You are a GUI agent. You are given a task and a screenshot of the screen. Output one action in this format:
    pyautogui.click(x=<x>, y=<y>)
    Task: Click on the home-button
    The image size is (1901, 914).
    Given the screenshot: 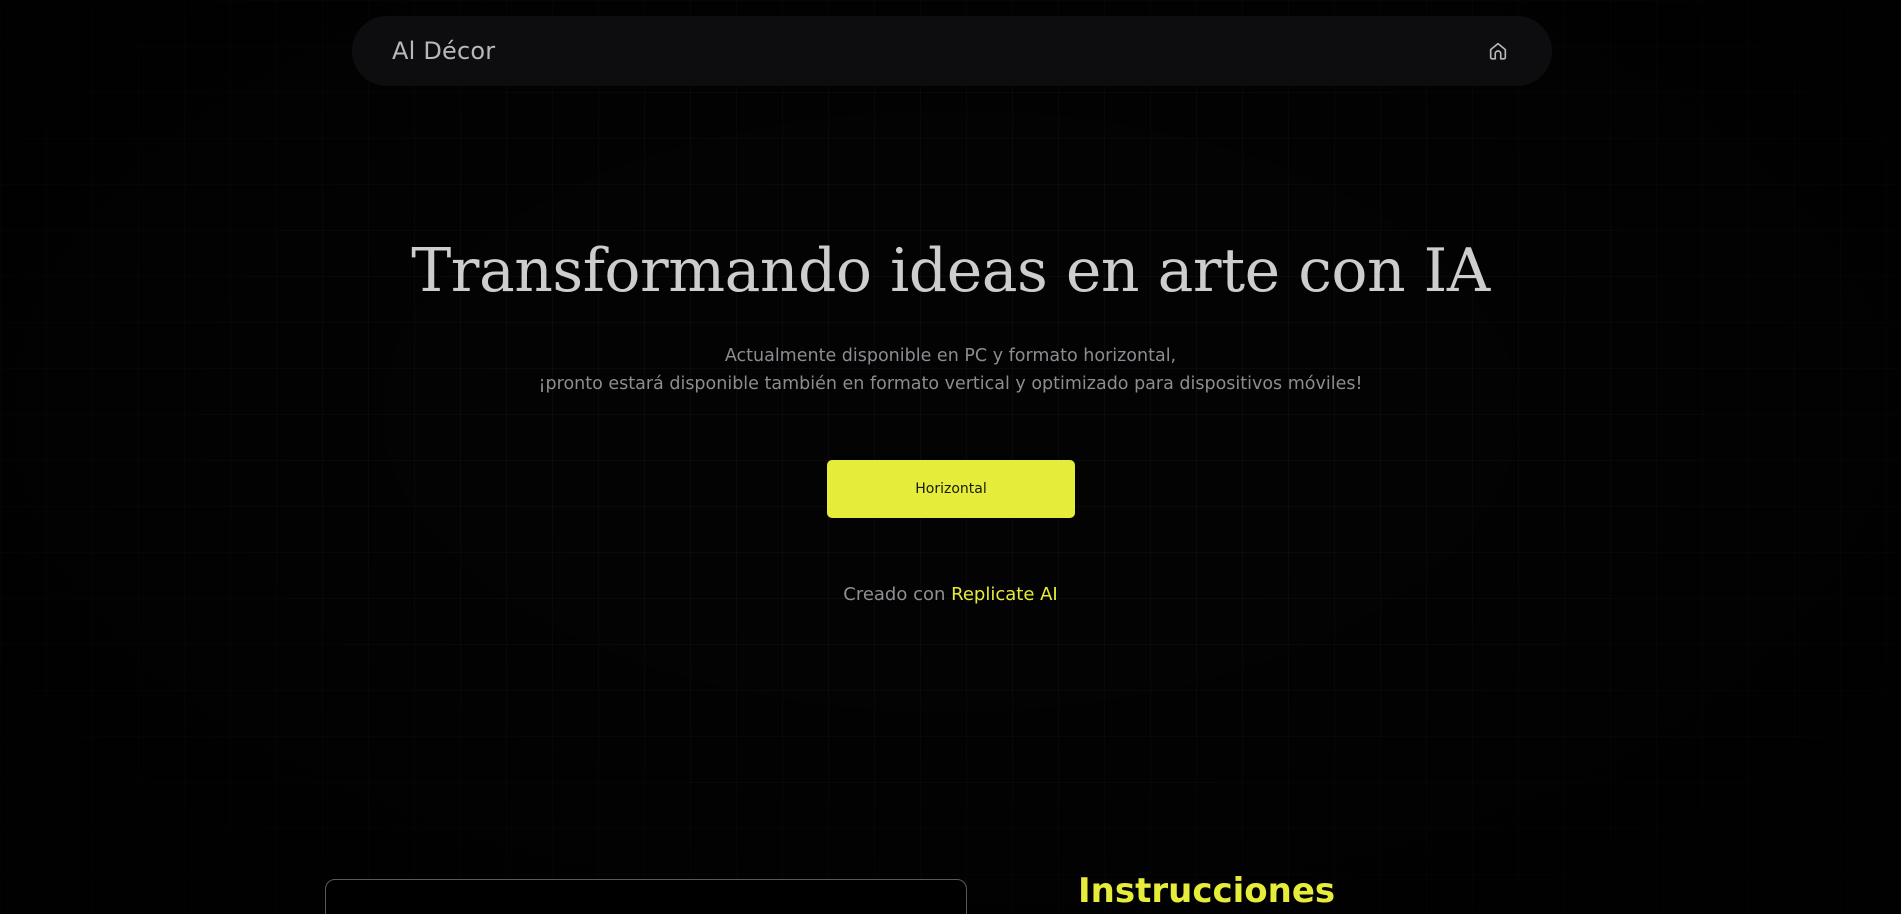 What is the action you would take?
    pyautogui.click(x=1498, y=51)
    